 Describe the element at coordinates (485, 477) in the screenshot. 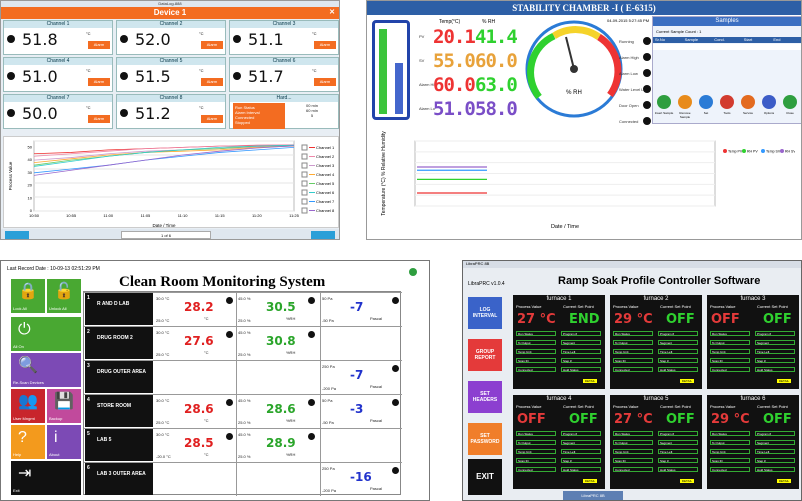

I see `side-button: EXIT` at that location.